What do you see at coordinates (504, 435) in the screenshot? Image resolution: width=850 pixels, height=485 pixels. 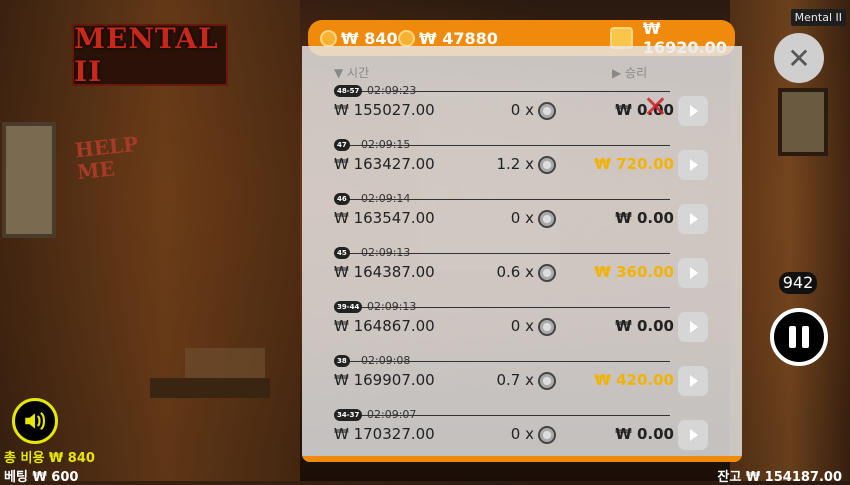 I see `history-row: 34-37 02:09:07 ₩ 170327.00 0 x ₩ 0.00` at bounding box center [504, 435].